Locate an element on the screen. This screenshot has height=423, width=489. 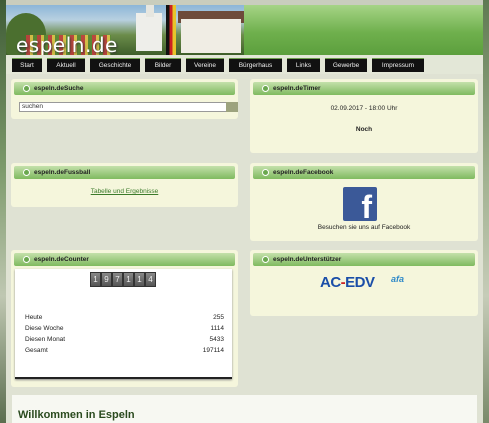
afa-logo-text: afa is located at coordinates (397, 279).